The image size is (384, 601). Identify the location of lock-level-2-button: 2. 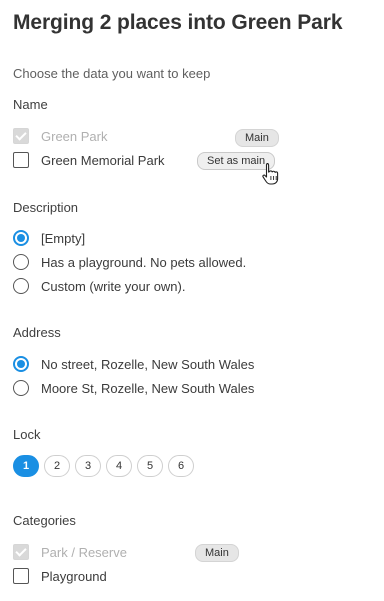
(57, 466).